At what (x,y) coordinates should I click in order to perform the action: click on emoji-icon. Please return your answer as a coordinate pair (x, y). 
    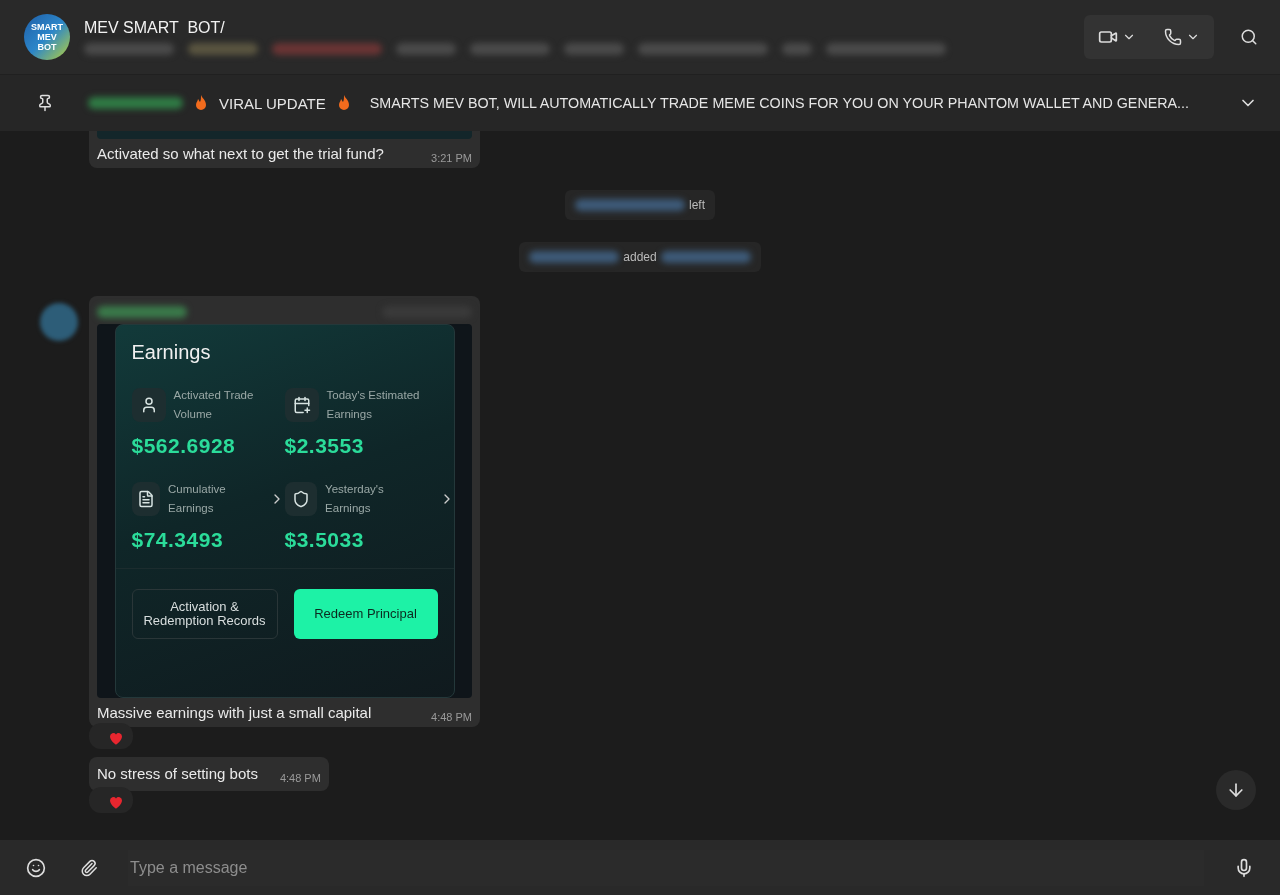
    Looking at the image, I should click on (36, 867).